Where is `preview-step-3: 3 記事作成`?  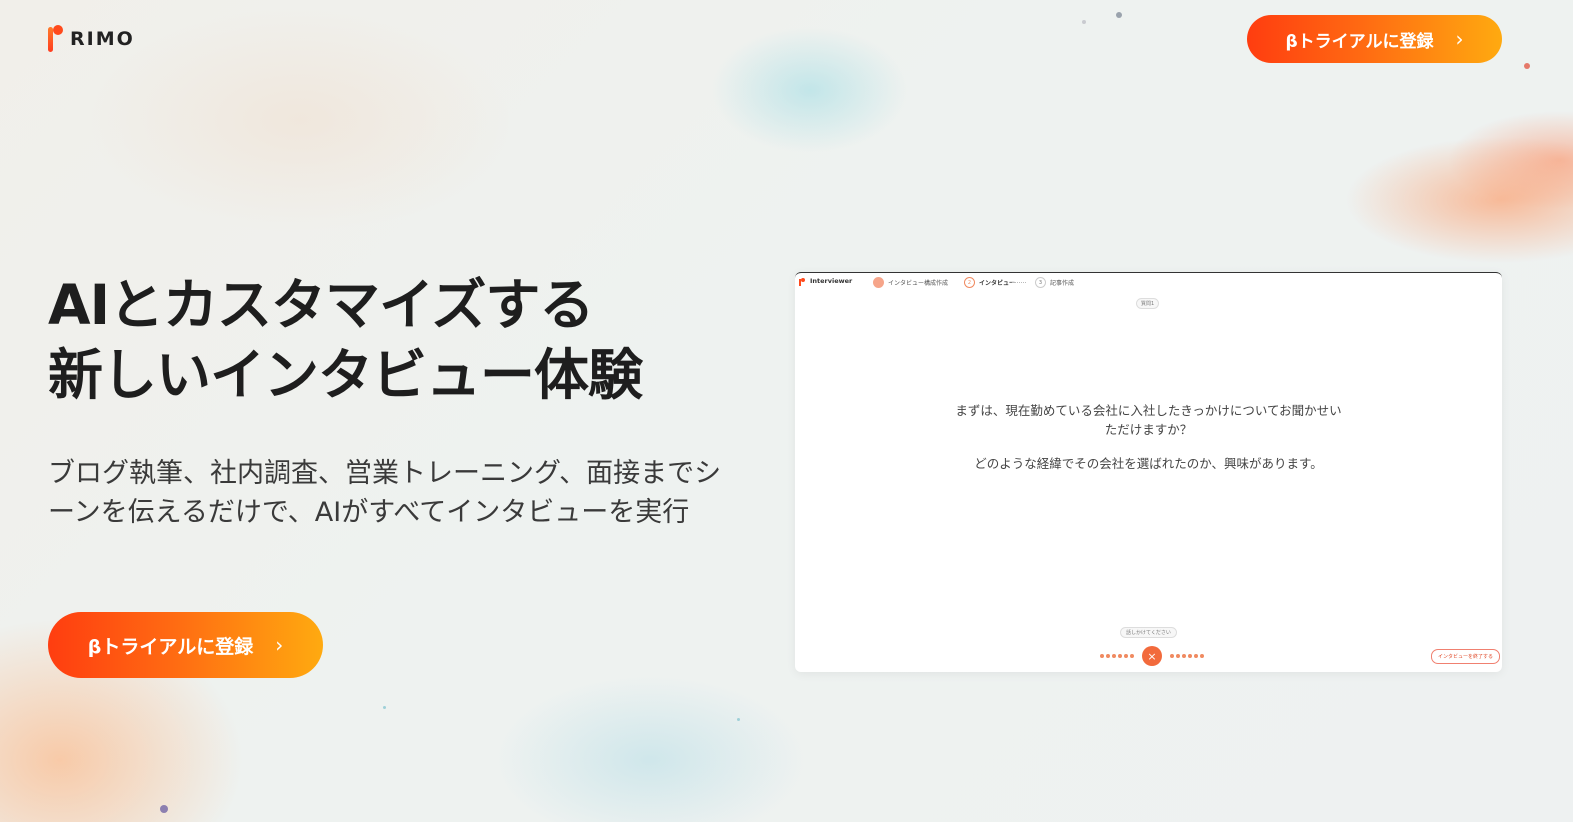
preview-step-3: 3 記事作成 is located at coordinates (1054, 282).